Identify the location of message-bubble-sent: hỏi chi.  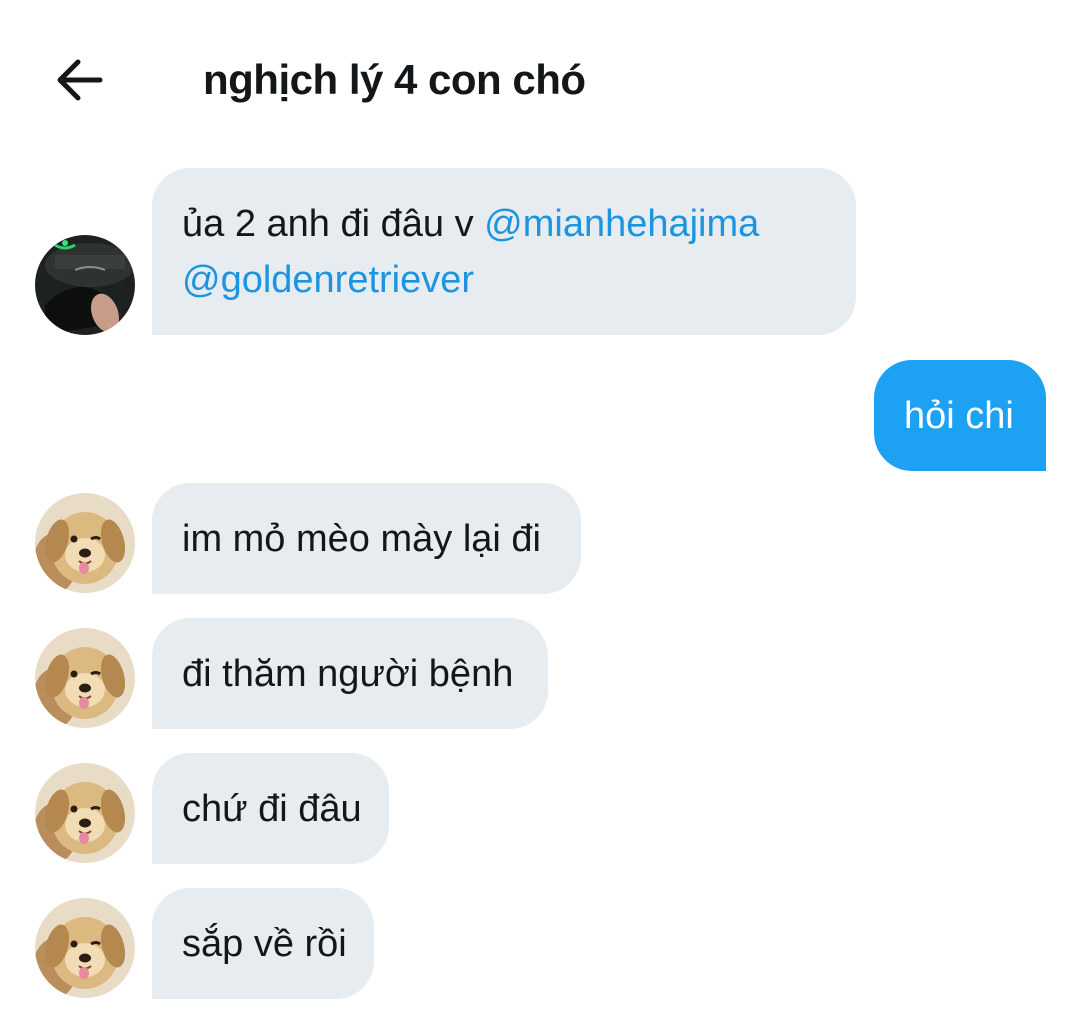
(960, 415).